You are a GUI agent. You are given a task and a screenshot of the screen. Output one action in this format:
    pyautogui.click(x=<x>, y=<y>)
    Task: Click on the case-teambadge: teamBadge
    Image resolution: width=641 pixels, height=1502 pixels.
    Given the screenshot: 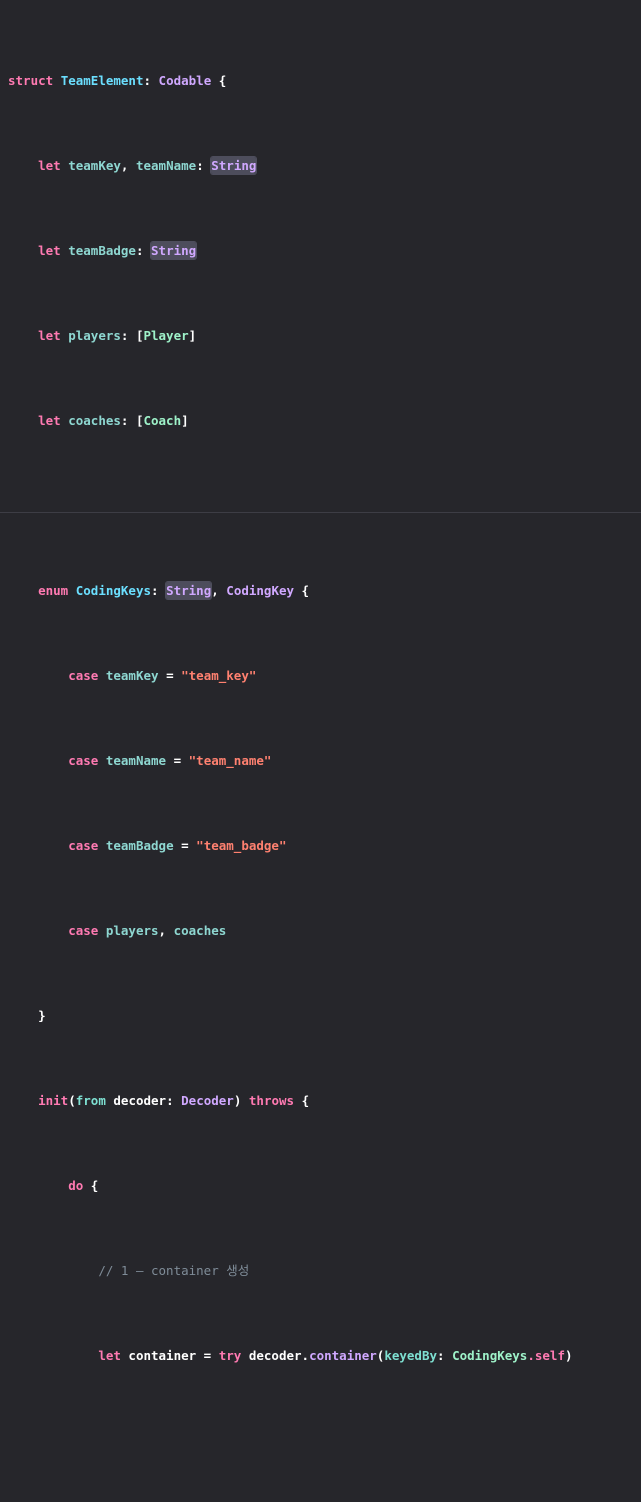 What is the action you would take?
    pyautogui.click(x=139, y=845)
    